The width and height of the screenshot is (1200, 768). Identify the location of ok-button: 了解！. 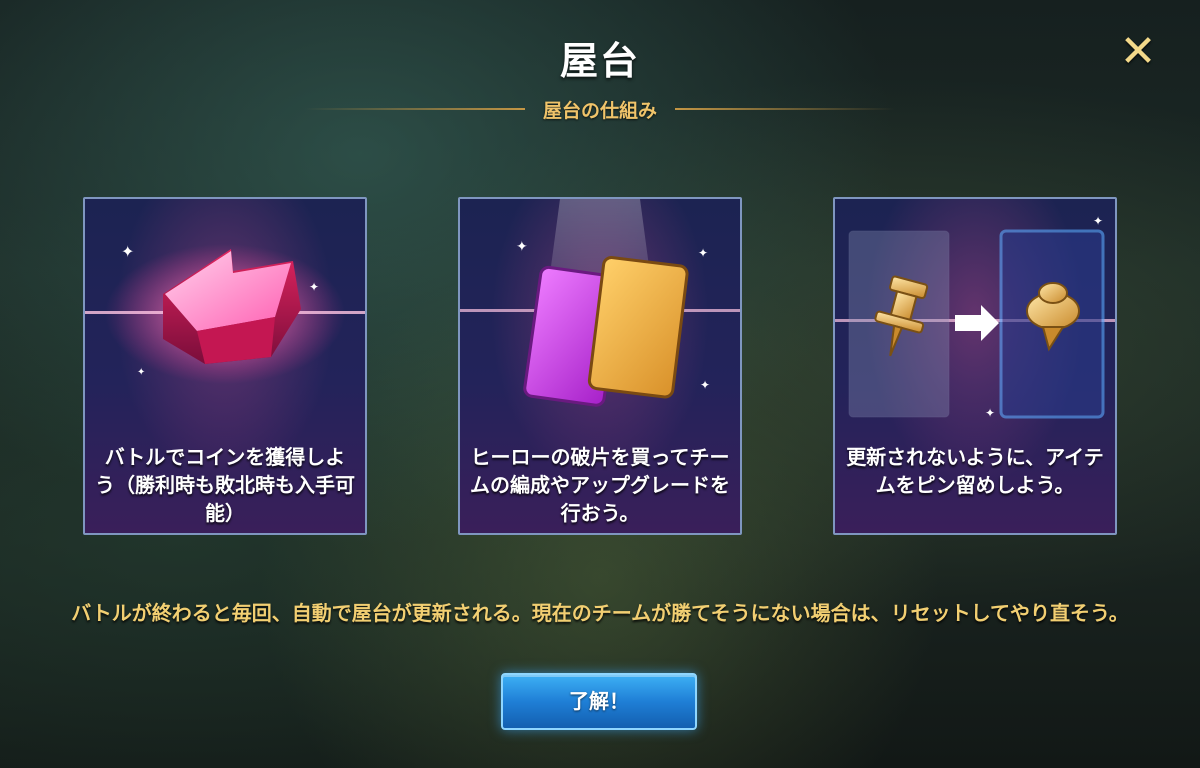
(599, 701).